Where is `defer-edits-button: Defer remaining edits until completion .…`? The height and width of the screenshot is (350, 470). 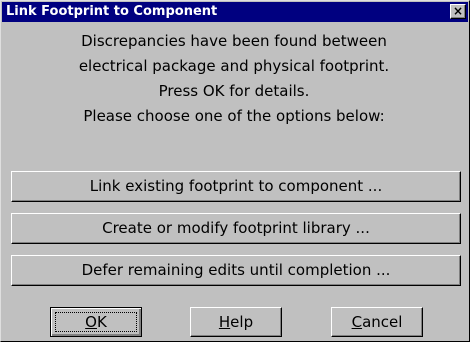 defer-edits-button: Defer remaining edits until completion .… is located at coordinates (236, 270).